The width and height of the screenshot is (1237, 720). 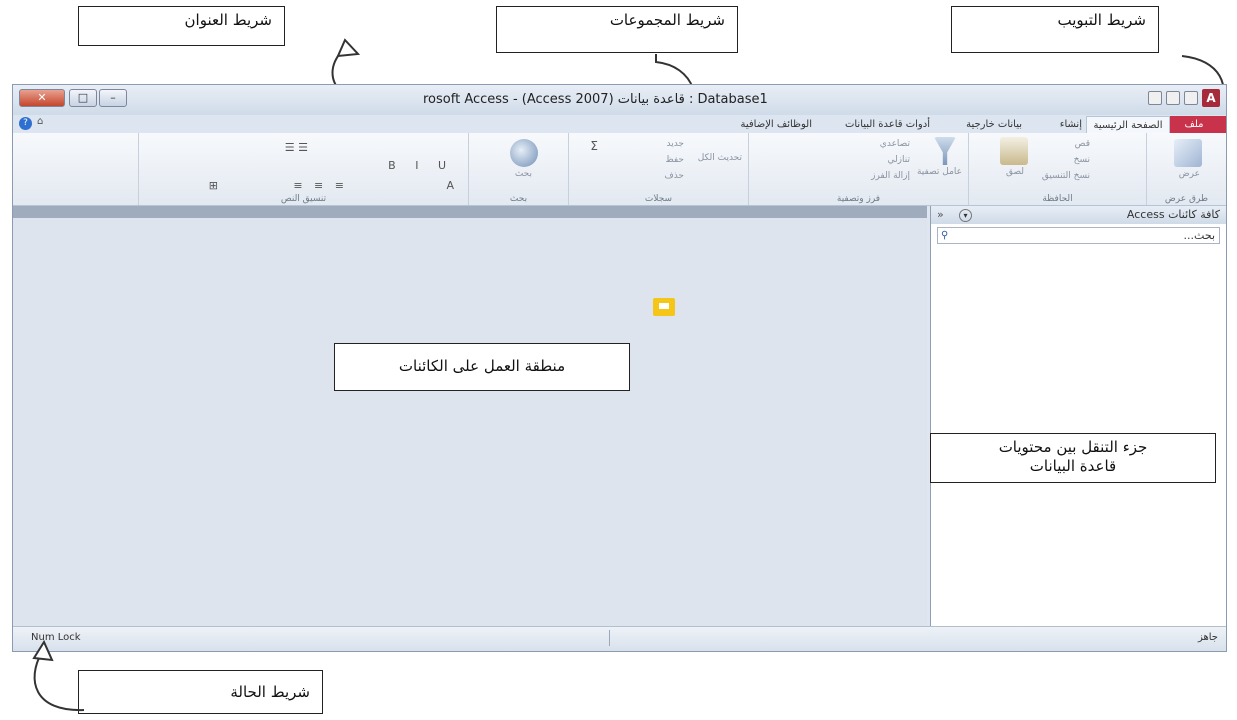 What do you see at coordinates (1057, 169) in the screenshot?
I see `clipboard-group: لصق قص نسخ نسخ التنسيق الحافظة` at bounding box center [1057, 169].